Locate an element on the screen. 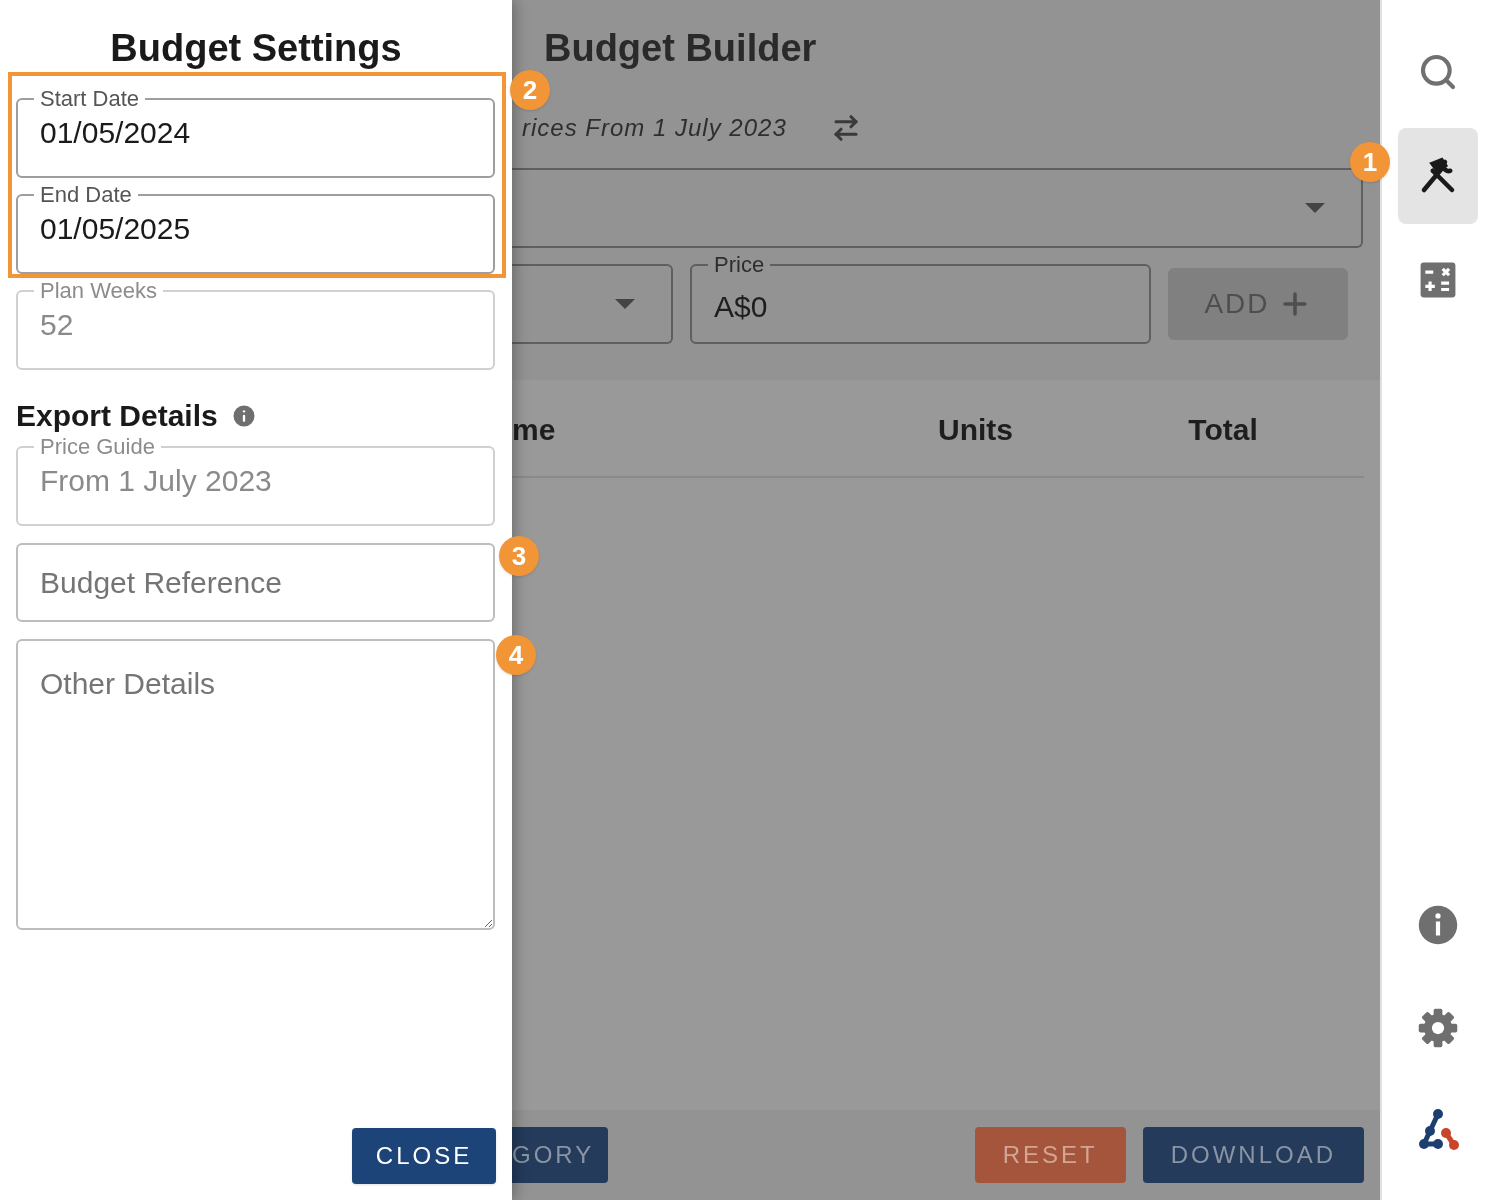 The image size is (1494, 1200). price-field: Price A$0 is located at coordinates (920, 299).